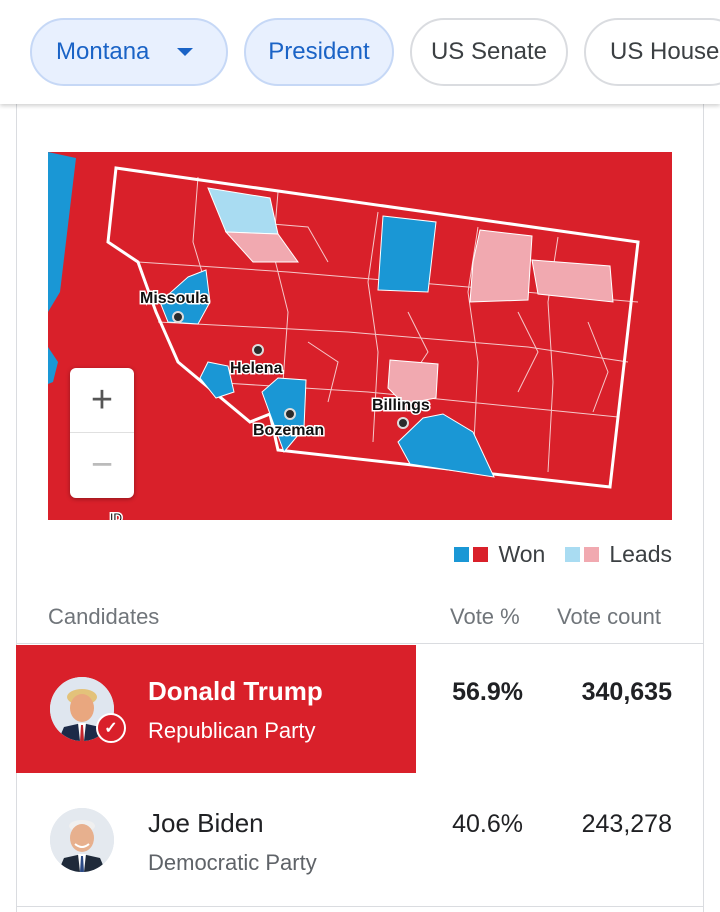 This screenshot has height=912, width=720. I want to click on city-label-bozeman: Bozeman, so click(288, 430).